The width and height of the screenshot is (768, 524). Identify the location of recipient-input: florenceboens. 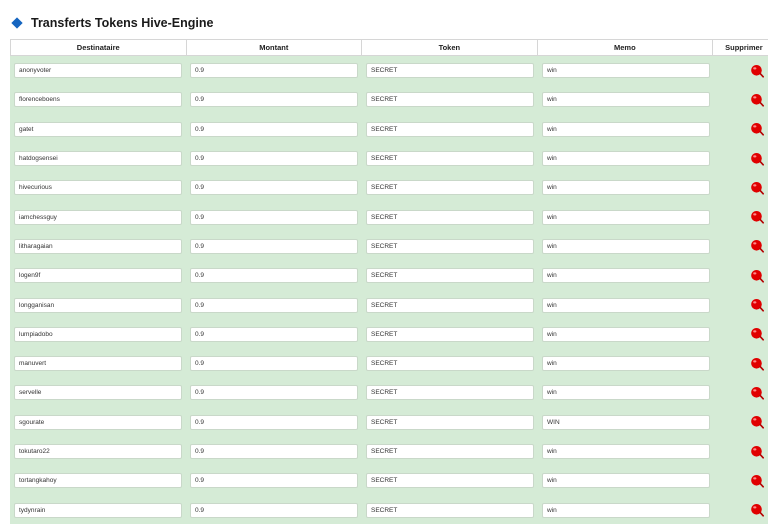
(98, 100).